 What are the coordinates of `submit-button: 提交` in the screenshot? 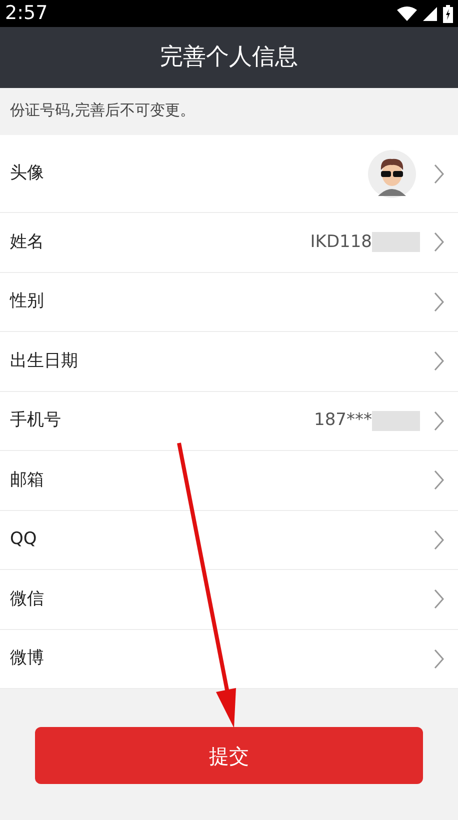 It's located at (229, 755).